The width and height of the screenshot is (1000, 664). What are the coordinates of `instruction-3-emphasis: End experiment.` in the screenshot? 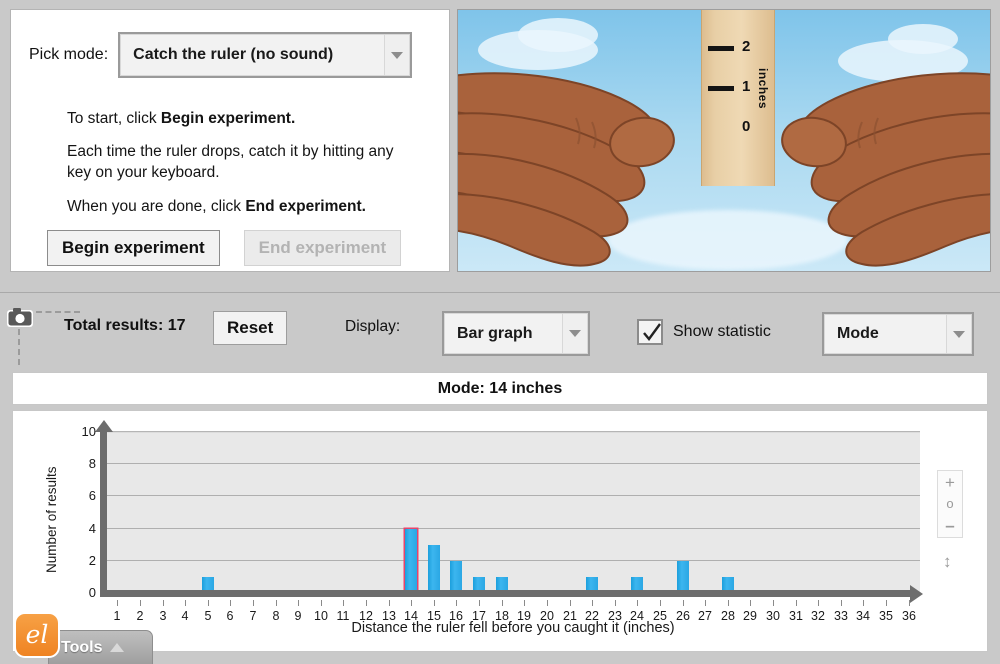 It's located at (305, 206).